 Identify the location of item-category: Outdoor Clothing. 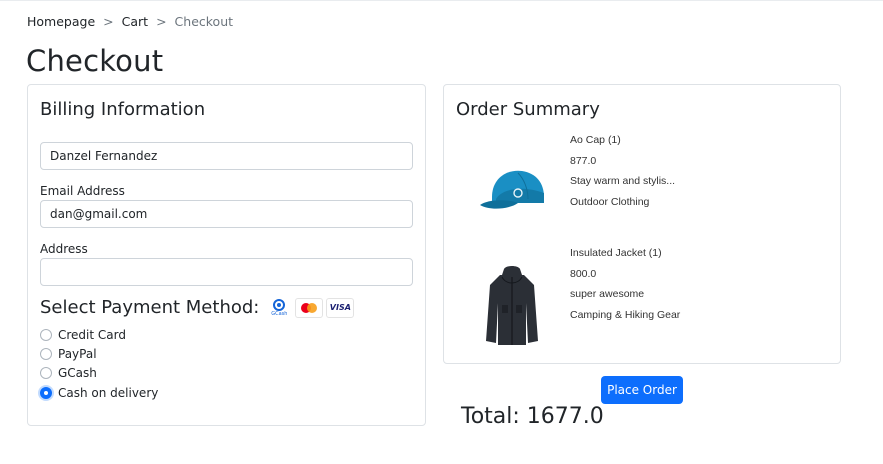
(610, 202).